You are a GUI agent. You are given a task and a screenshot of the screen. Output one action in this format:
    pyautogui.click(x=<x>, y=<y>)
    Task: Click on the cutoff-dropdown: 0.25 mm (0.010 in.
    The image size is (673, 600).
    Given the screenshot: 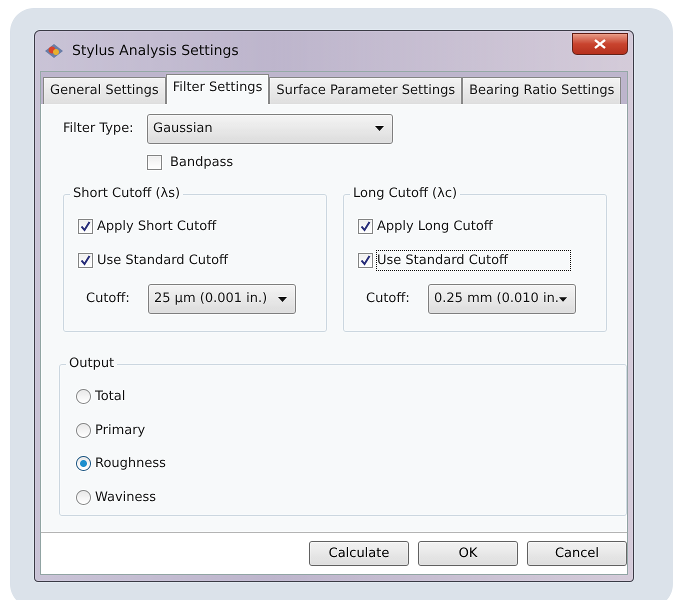 What is the action you would take?
    pyautogui.click(x=502, y=299)
    